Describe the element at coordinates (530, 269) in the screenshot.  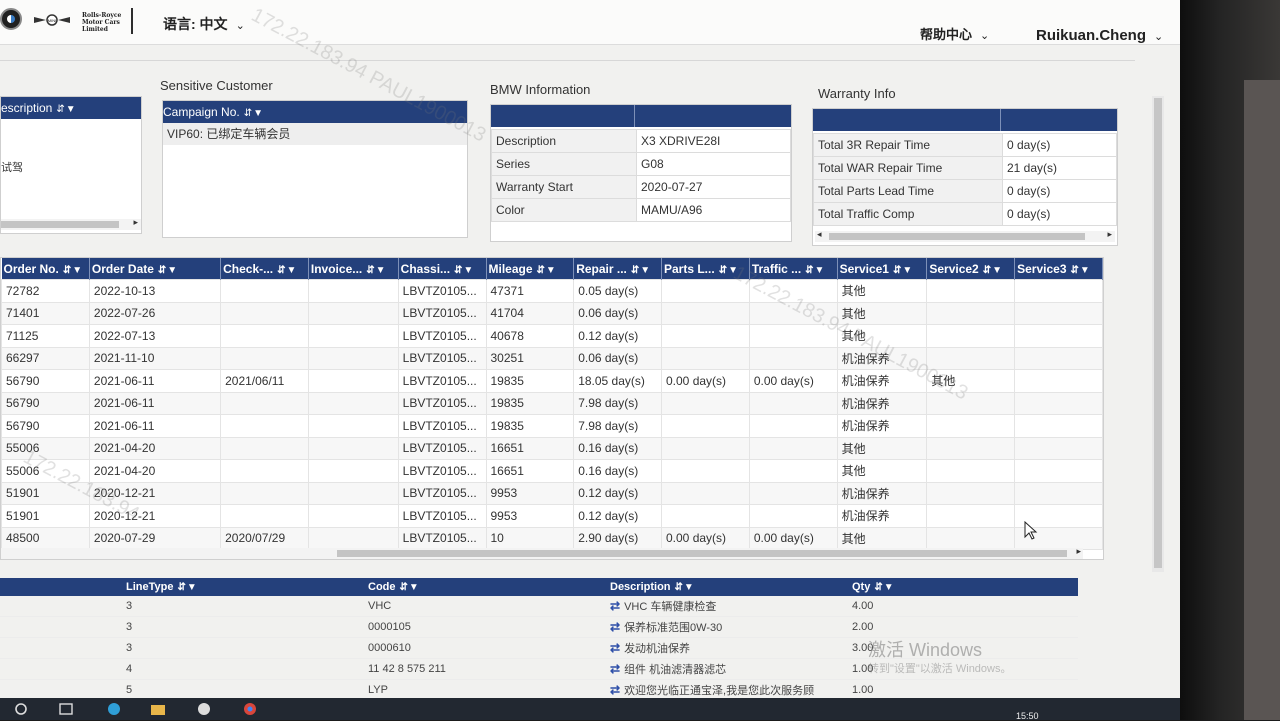
I see `col-mileage: Mileage ⇵▼` at that location.